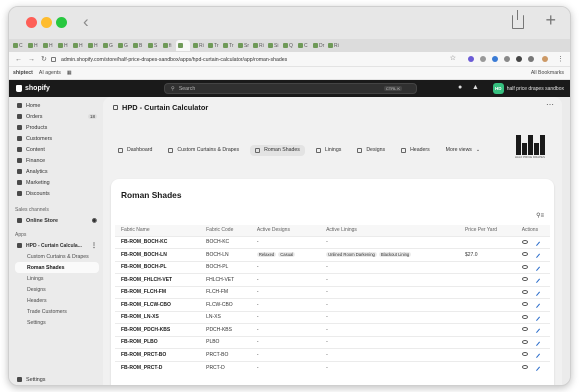 This screenshot has width=579, height=392. Describe the element at coordinates (371, 150) in the screenshot. I see `app-nav-tab: Designs` at that location.